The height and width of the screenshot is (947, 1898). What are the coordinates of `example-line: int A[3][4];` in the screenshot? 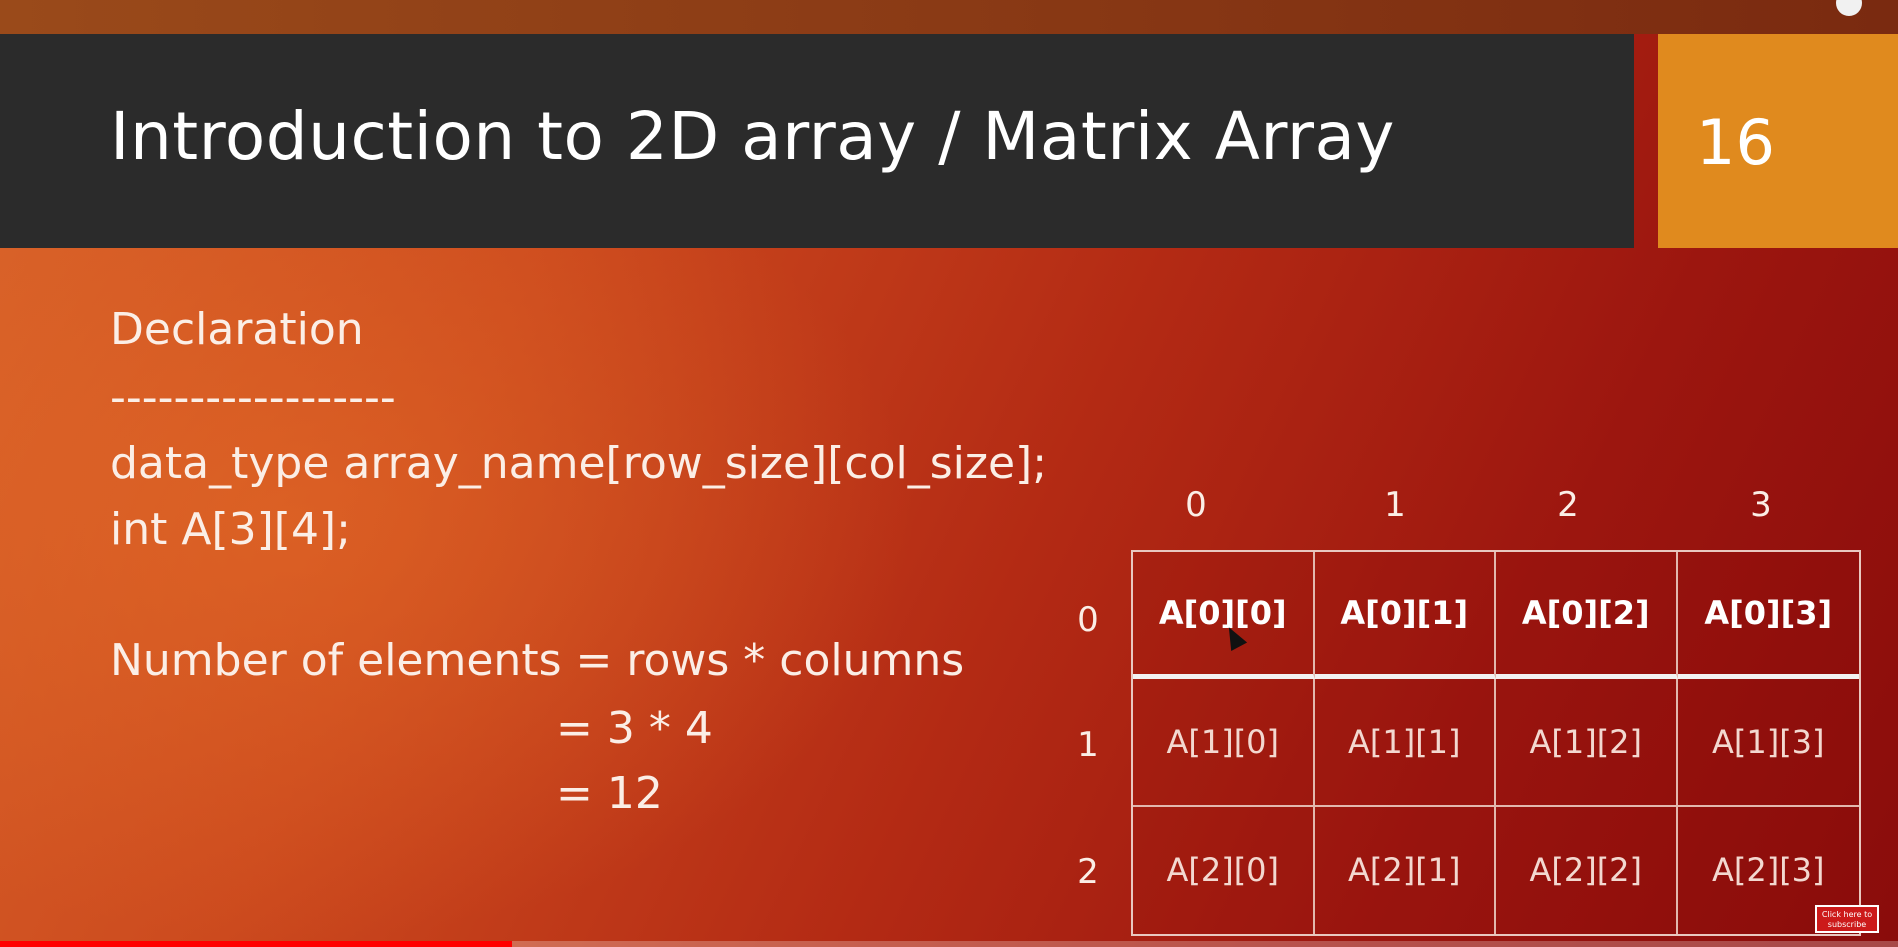 It's located at (230, 529).